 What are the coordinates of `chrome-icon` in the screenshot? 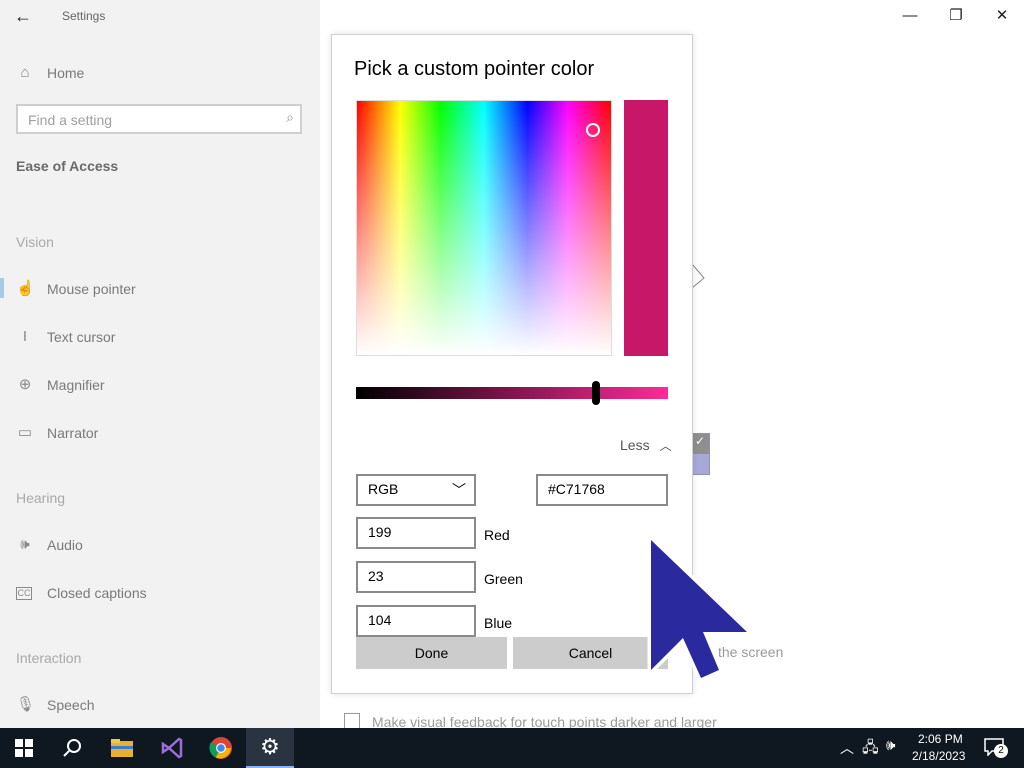 It's located at (221, 748).